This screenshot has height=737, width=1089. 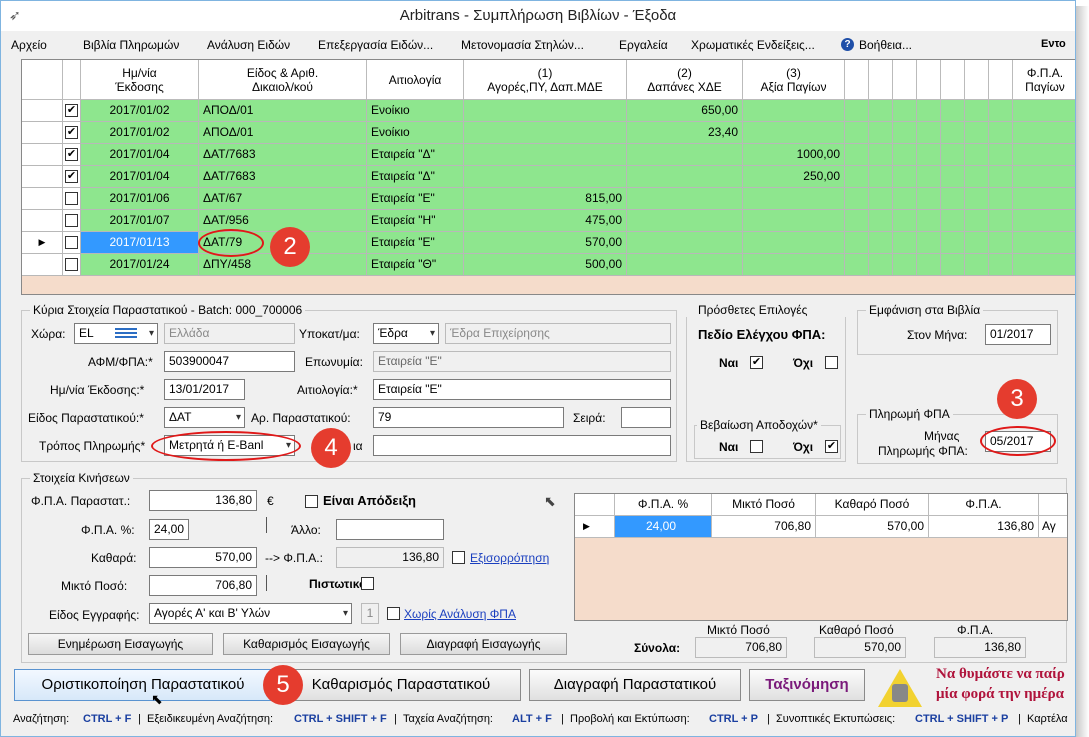 What do you see at coordinates (646, 417) in the screenshot?
I see `series-input` at bounding box center [646, 417].